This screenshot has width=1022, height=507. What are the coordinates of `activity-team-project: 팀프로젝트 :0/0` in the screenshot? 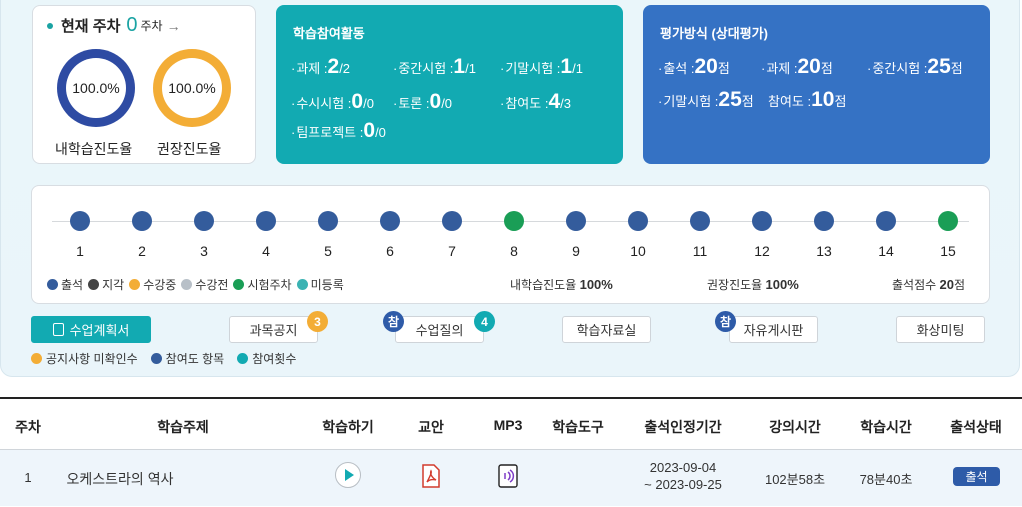 It's located at (338, 131).